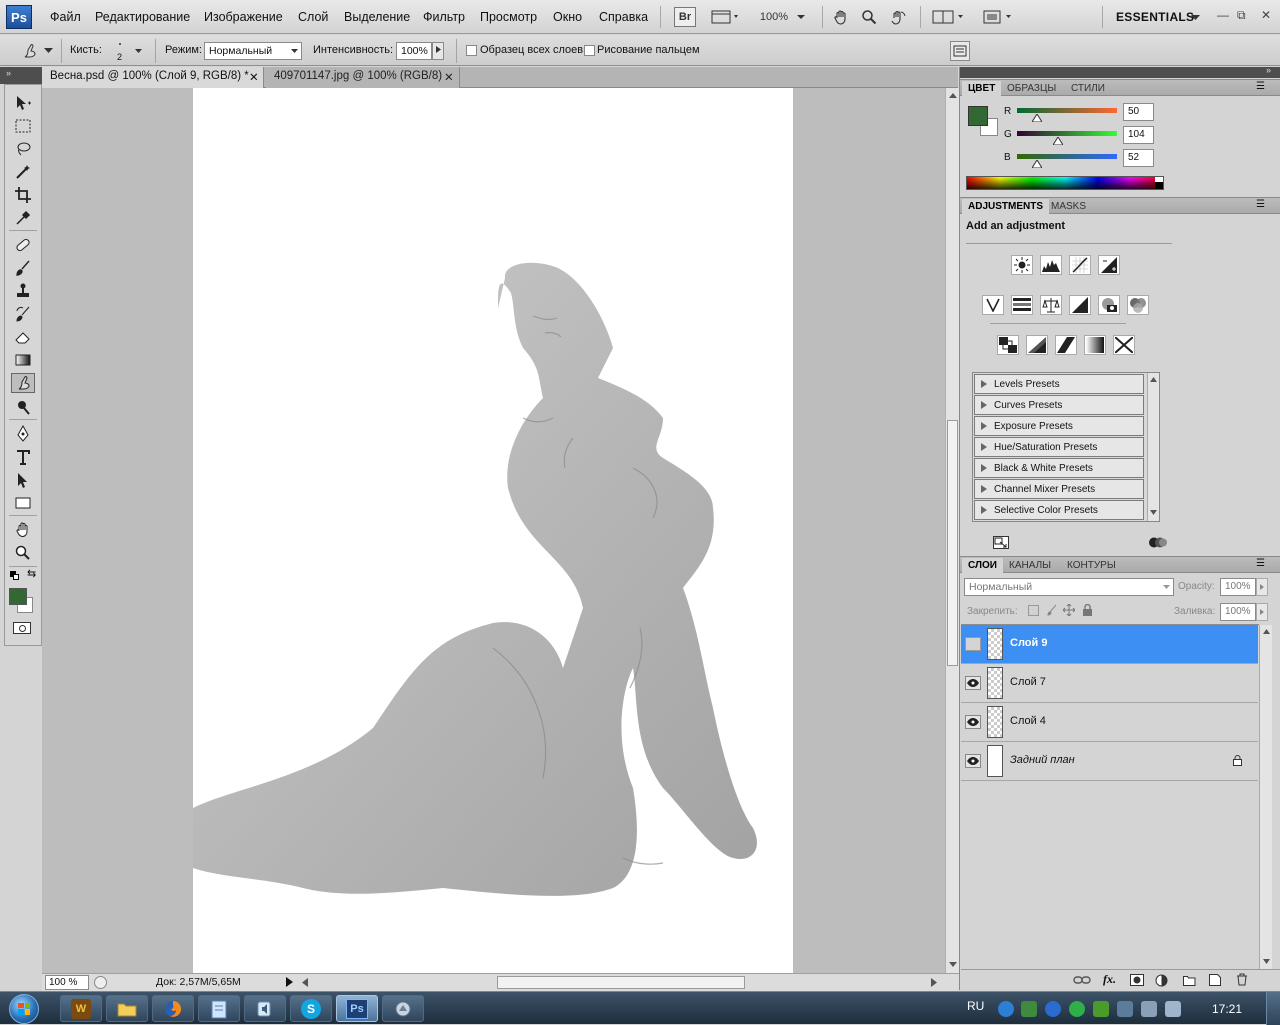 Image resolution: width=1280 pixels, height=1025 pixels. Describe the element at coordinates (1042, 760) in the screenshot. I see `layer-name: Задний план` at that location.